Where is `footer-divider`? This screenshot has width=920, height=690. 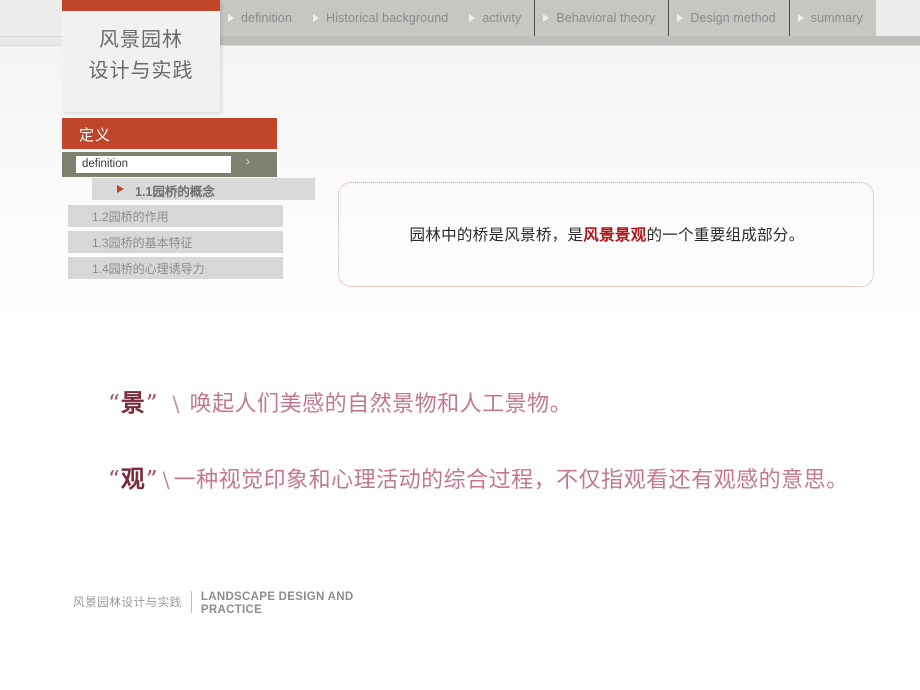 footer-divider is located at coordinates (191, 602).